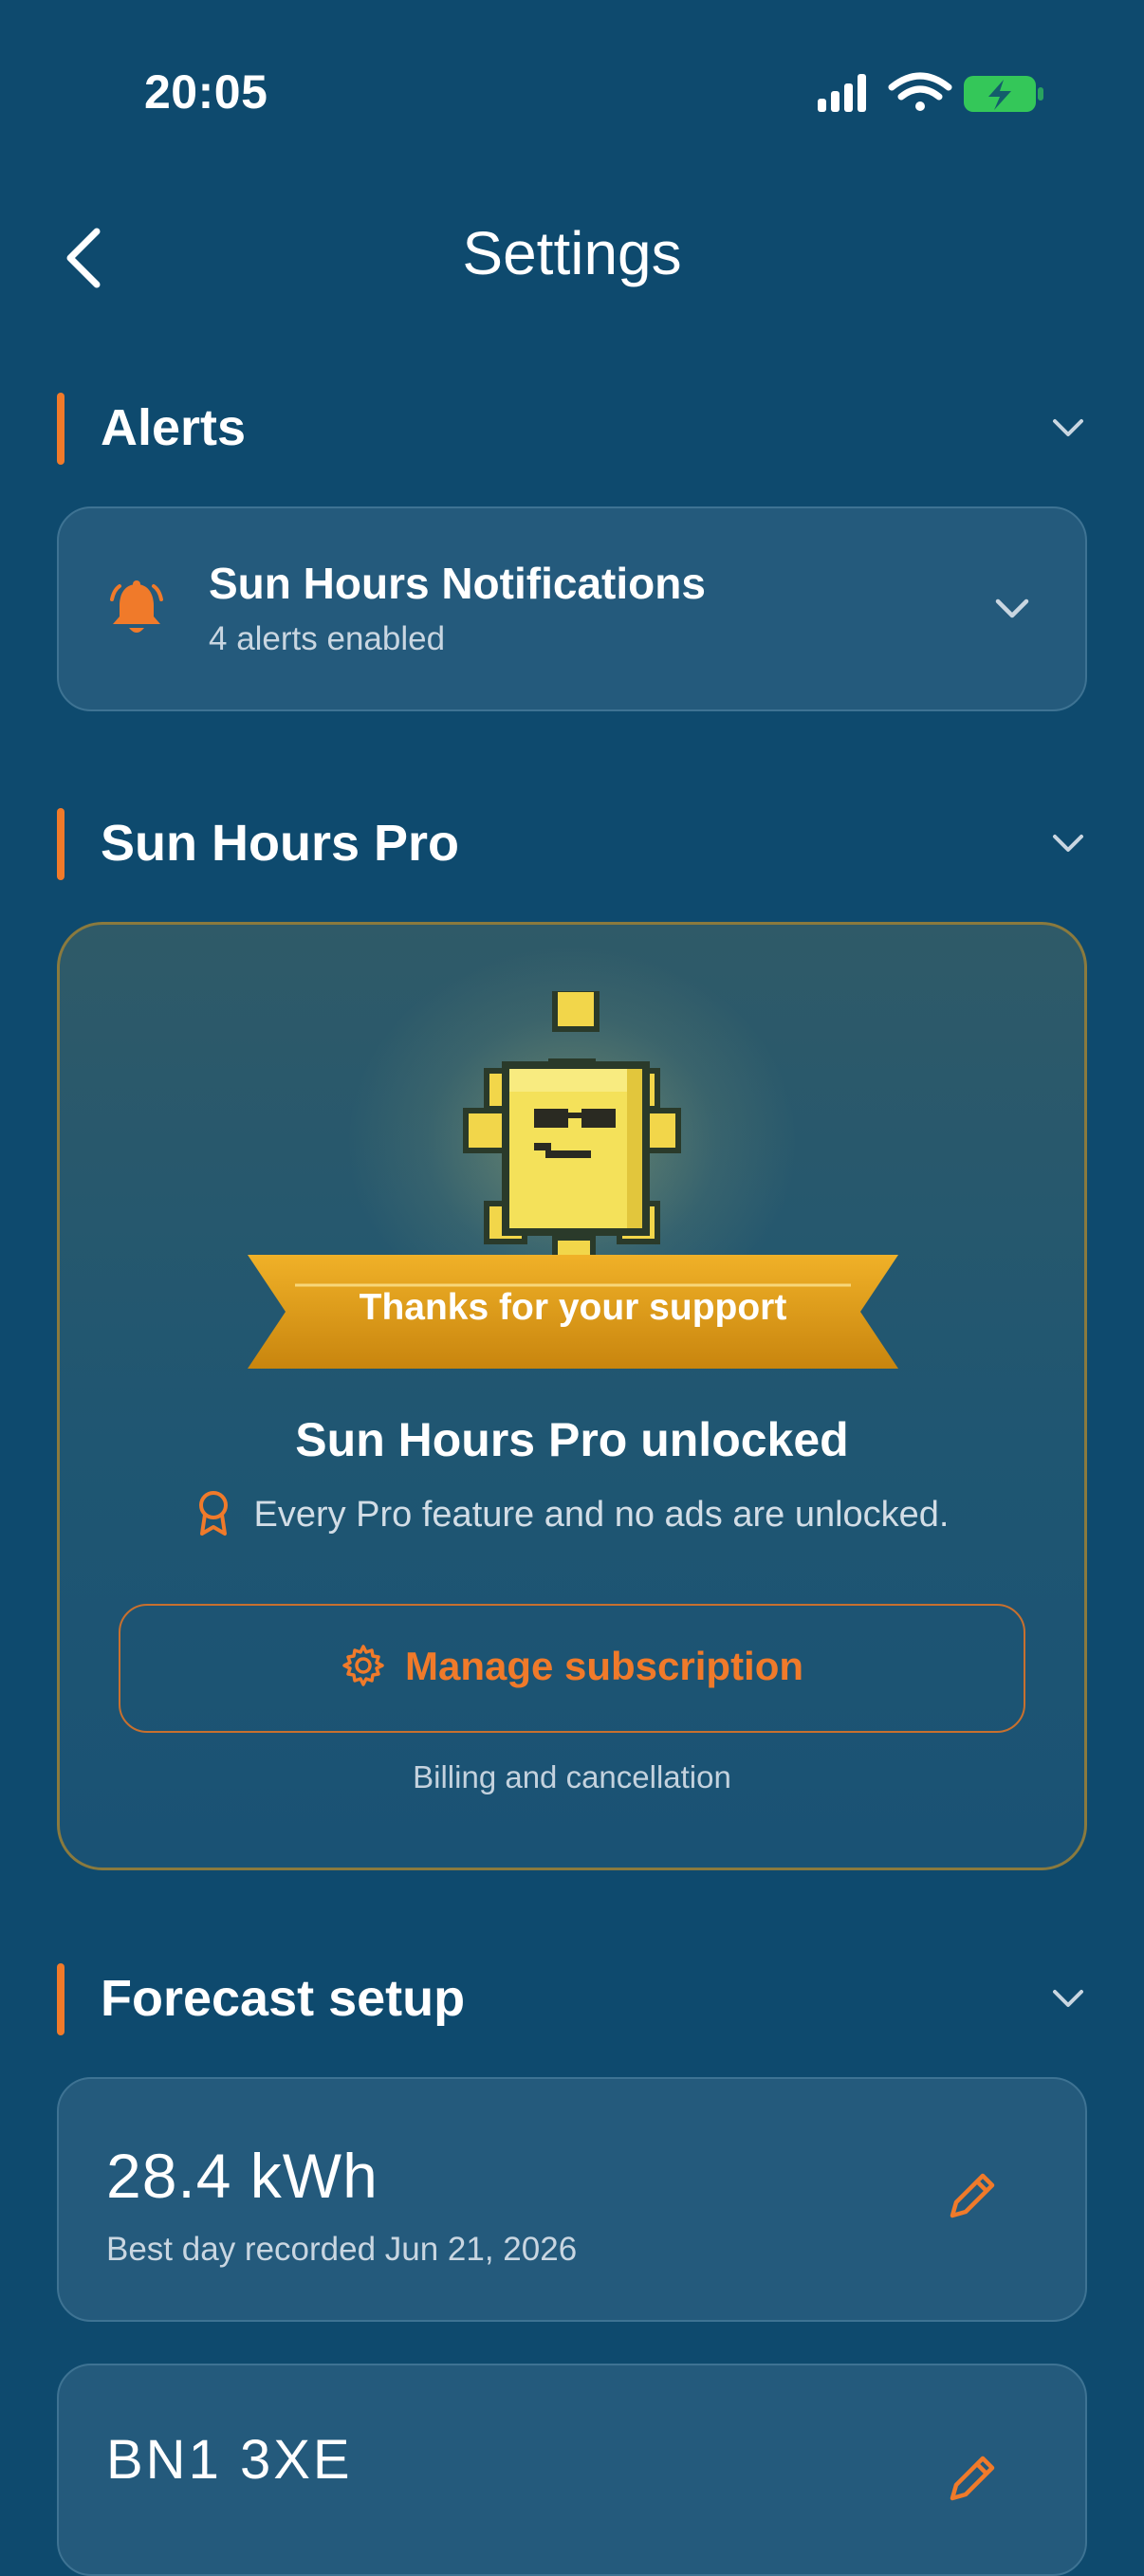 The height and width of the screenshot is (2576, 1144). What do you see at coordinates (572, 1128) in the screenshot?
I see `sun-mascot-icon` at bounding box center [572, 1128].